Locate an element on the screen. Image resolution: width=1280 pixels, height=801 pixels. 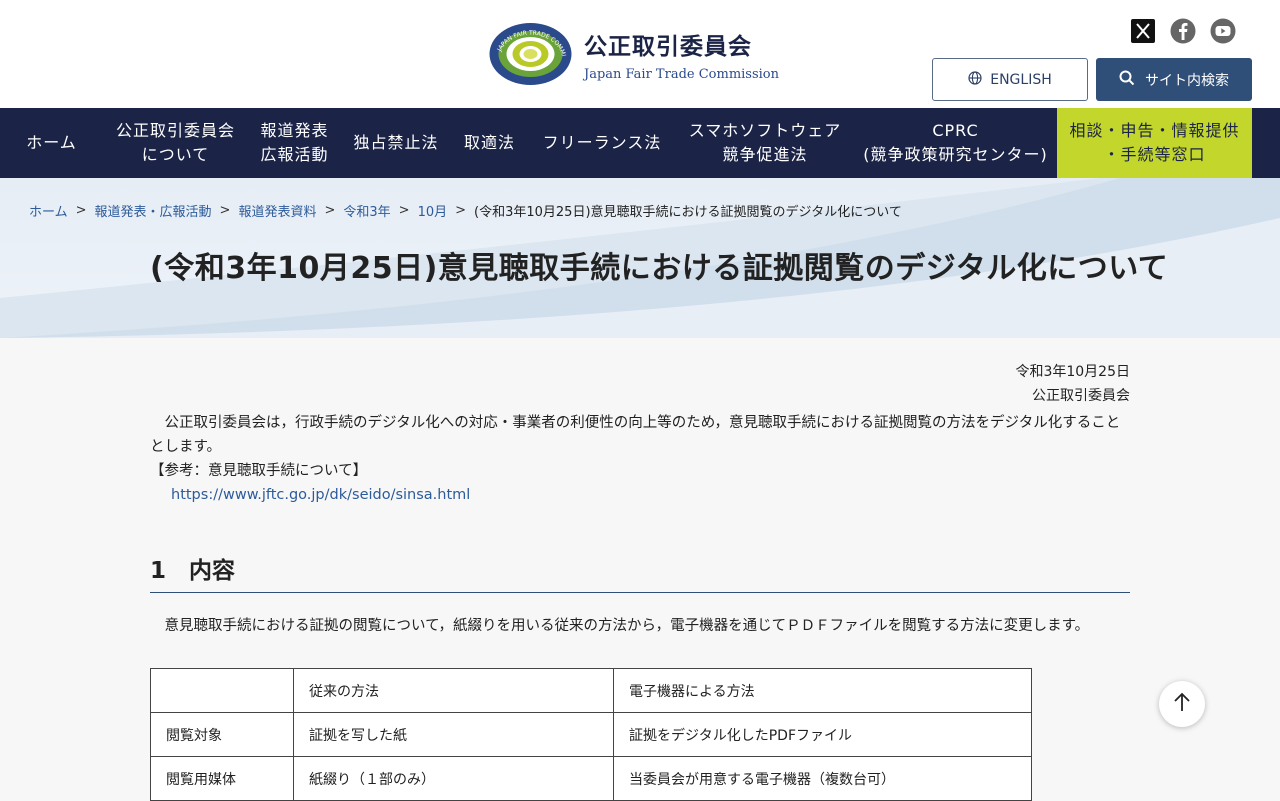
release-info: 令和3年10月25日 公正取引委員会 is located at coordinates (1072, 384).